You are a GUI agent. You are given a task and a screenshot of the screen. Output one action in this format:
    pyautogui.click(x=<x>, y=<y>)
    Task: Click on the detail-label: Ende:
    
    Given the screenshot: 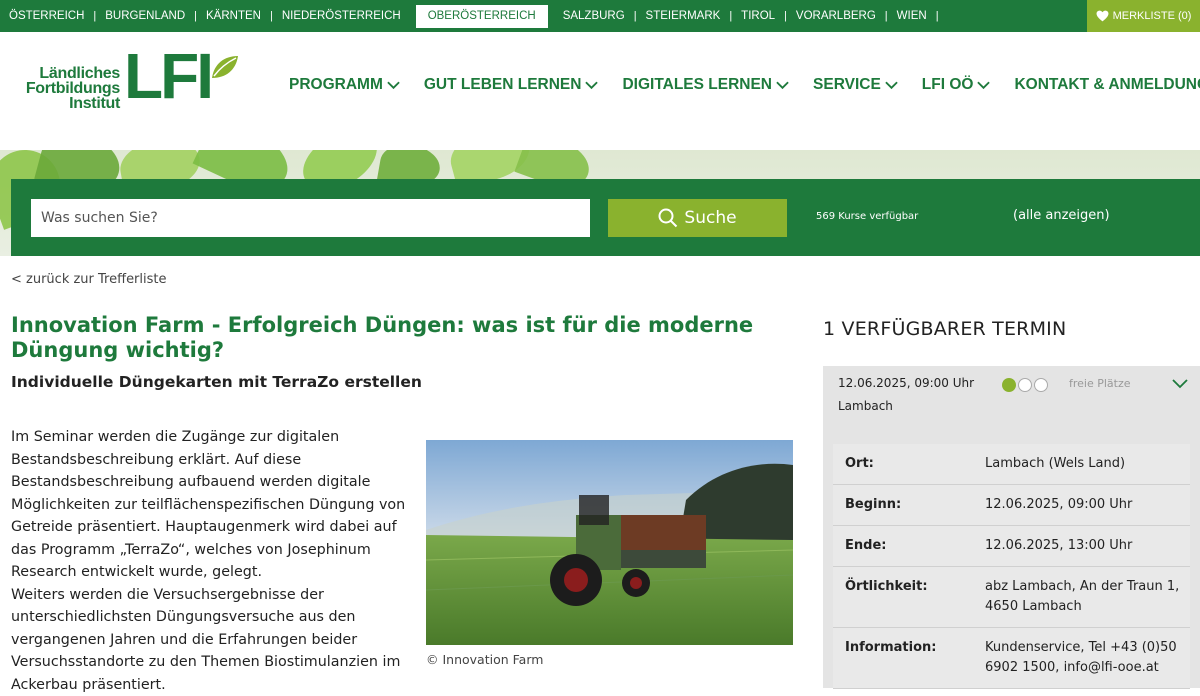 What is the action you would take?
    pyautogui.click(x=866, y=545)
    